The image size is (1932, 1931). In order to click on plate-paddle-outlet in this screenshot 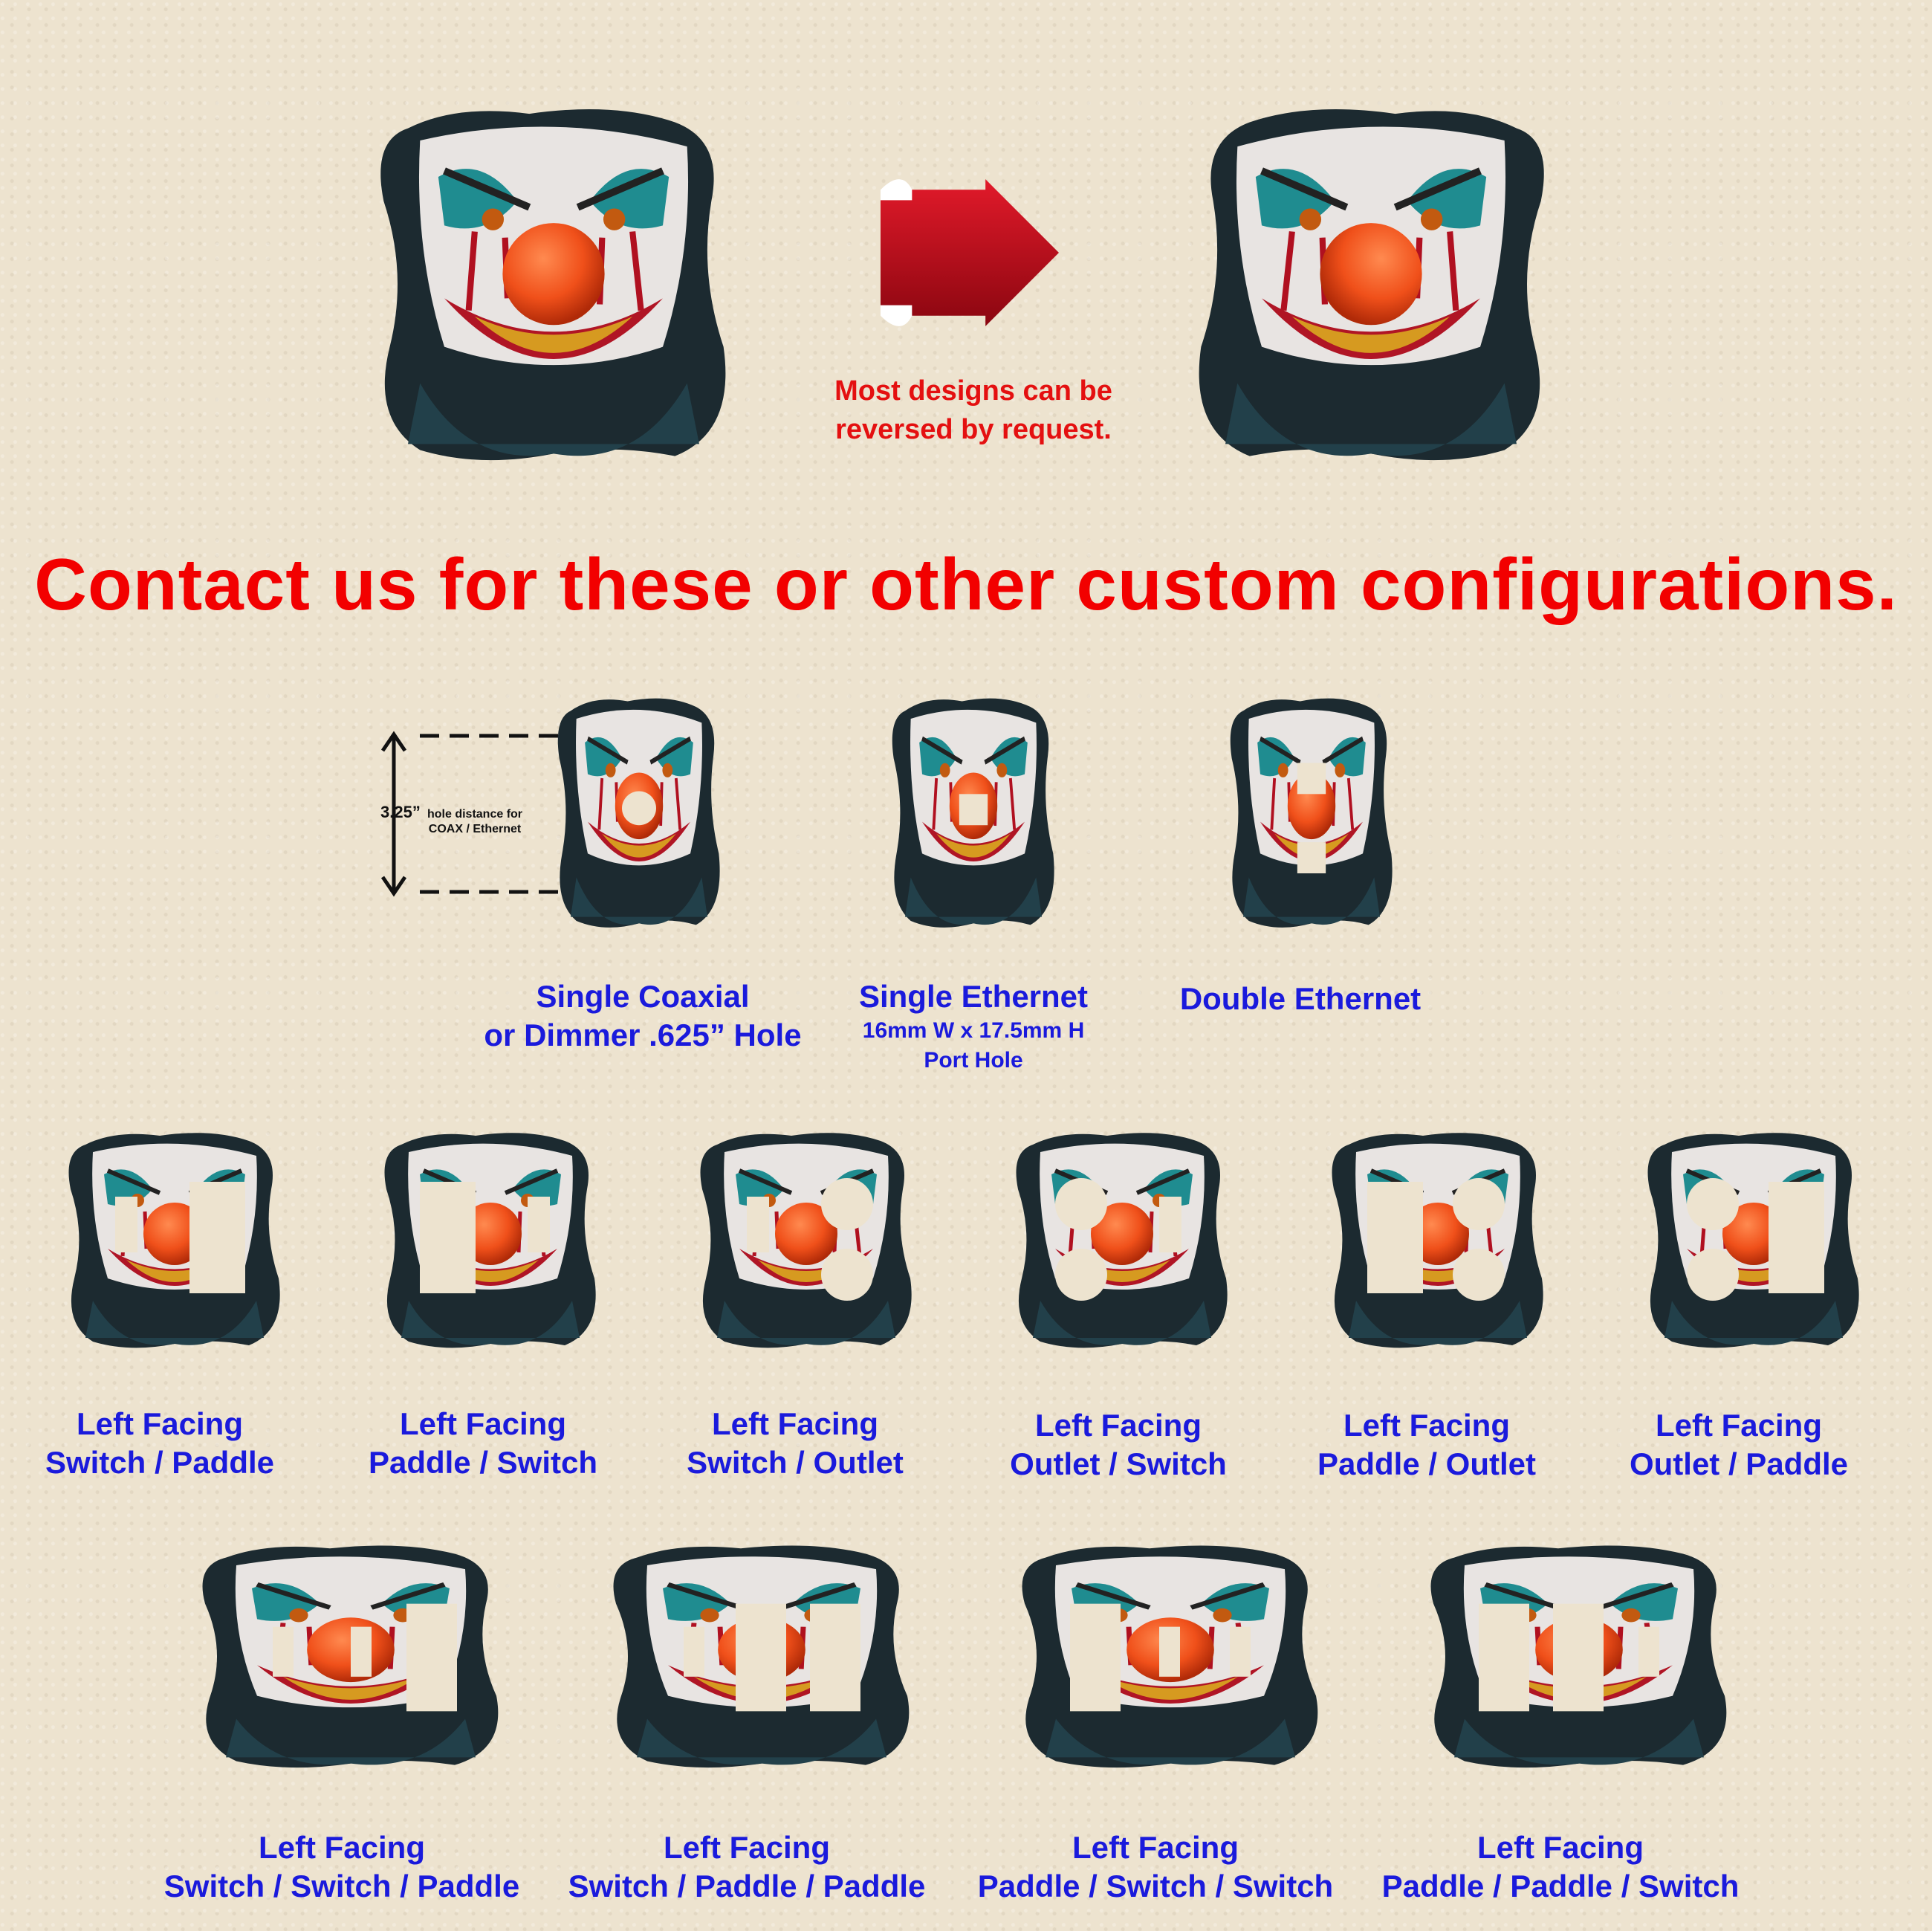, I will do `click(1438, 1241)`.